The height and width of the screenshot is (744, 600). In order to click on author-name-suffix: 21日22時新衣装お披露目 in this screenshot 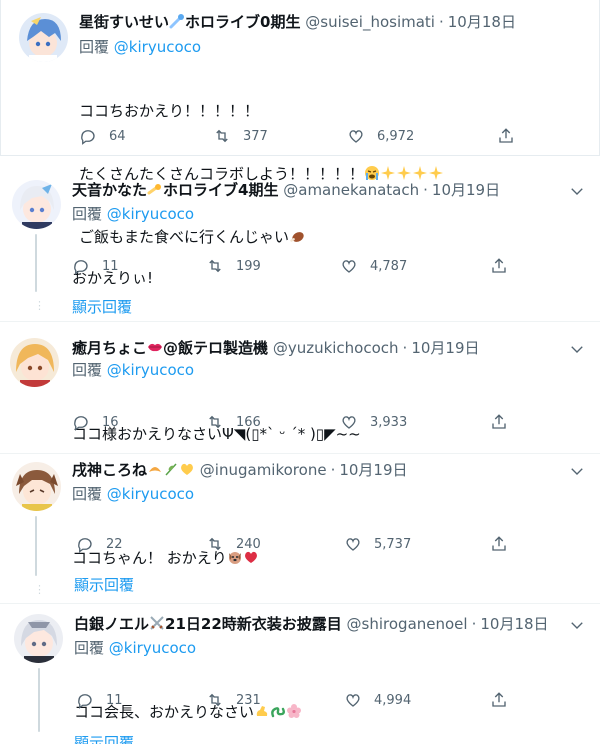, I will do `click(253, 624)`.